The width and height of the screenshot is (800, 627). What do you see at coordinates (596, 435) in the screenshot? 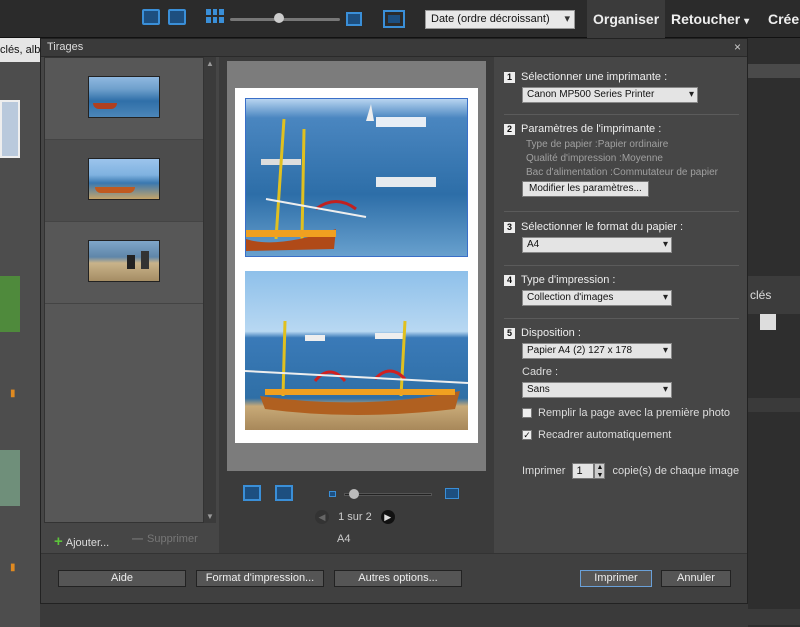
I see `auto-crop-checkbox: ✓ Recadrer automatiquement` at bounding box center [596, 435].